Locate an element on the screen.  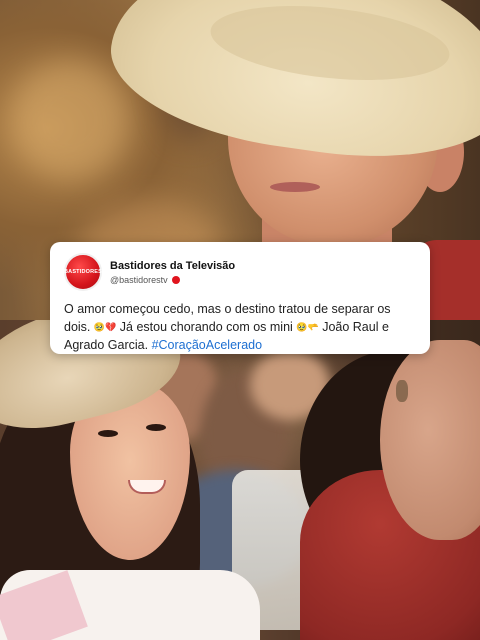
earring is located at coordinates (402, 391).